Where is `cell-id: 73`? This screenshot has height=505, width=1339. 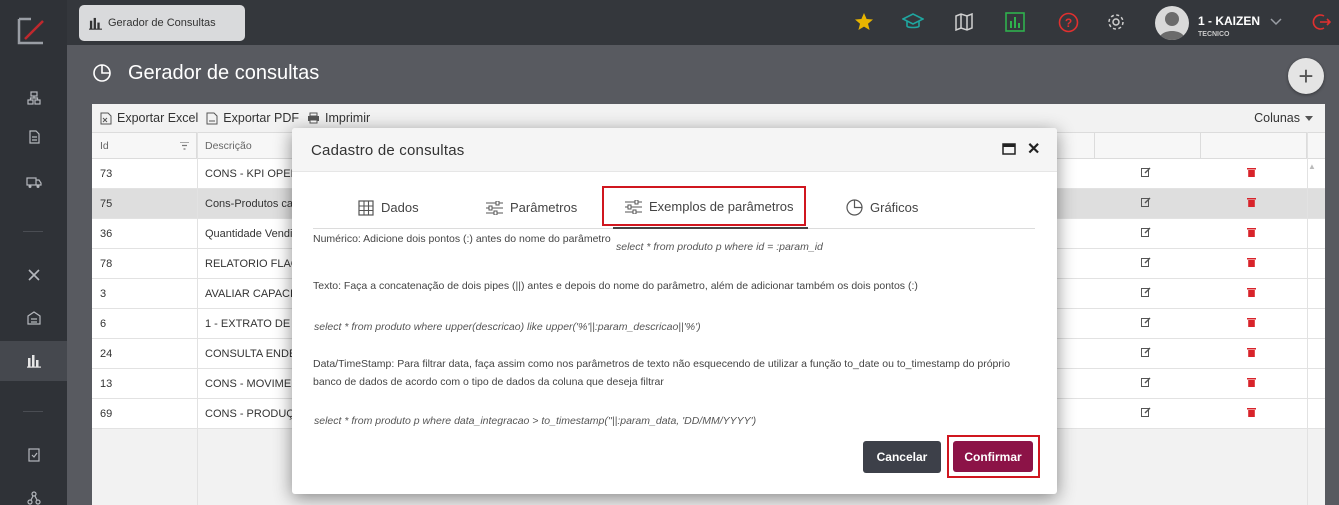
cell-id: 73 is located at coordinates (106, 174).